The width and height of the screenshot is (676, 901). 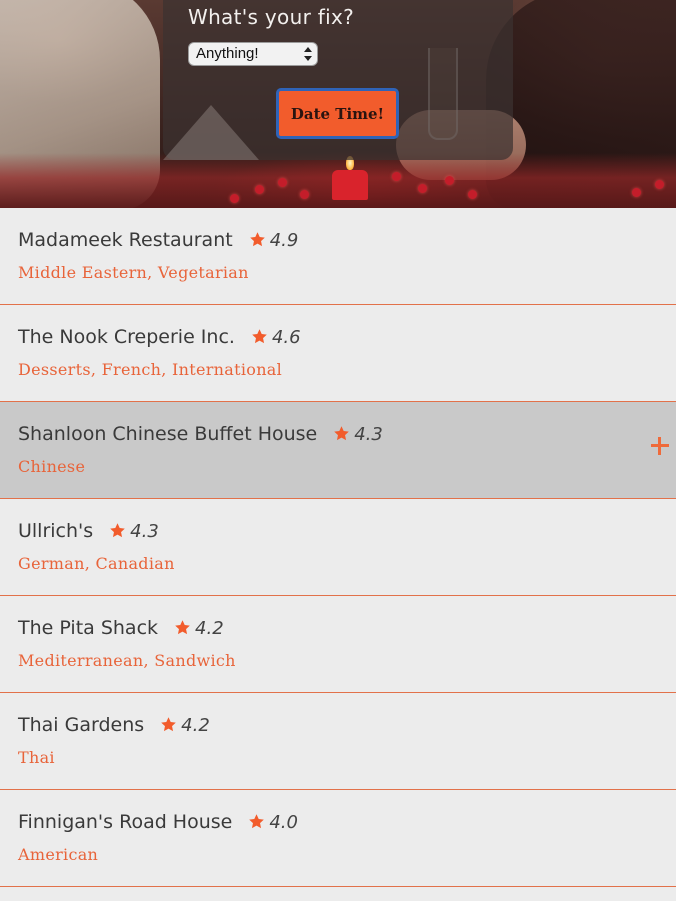 I want to click on restaurant-title-line: Madameek Restaurant 4.9, so click(x=158, y=240).